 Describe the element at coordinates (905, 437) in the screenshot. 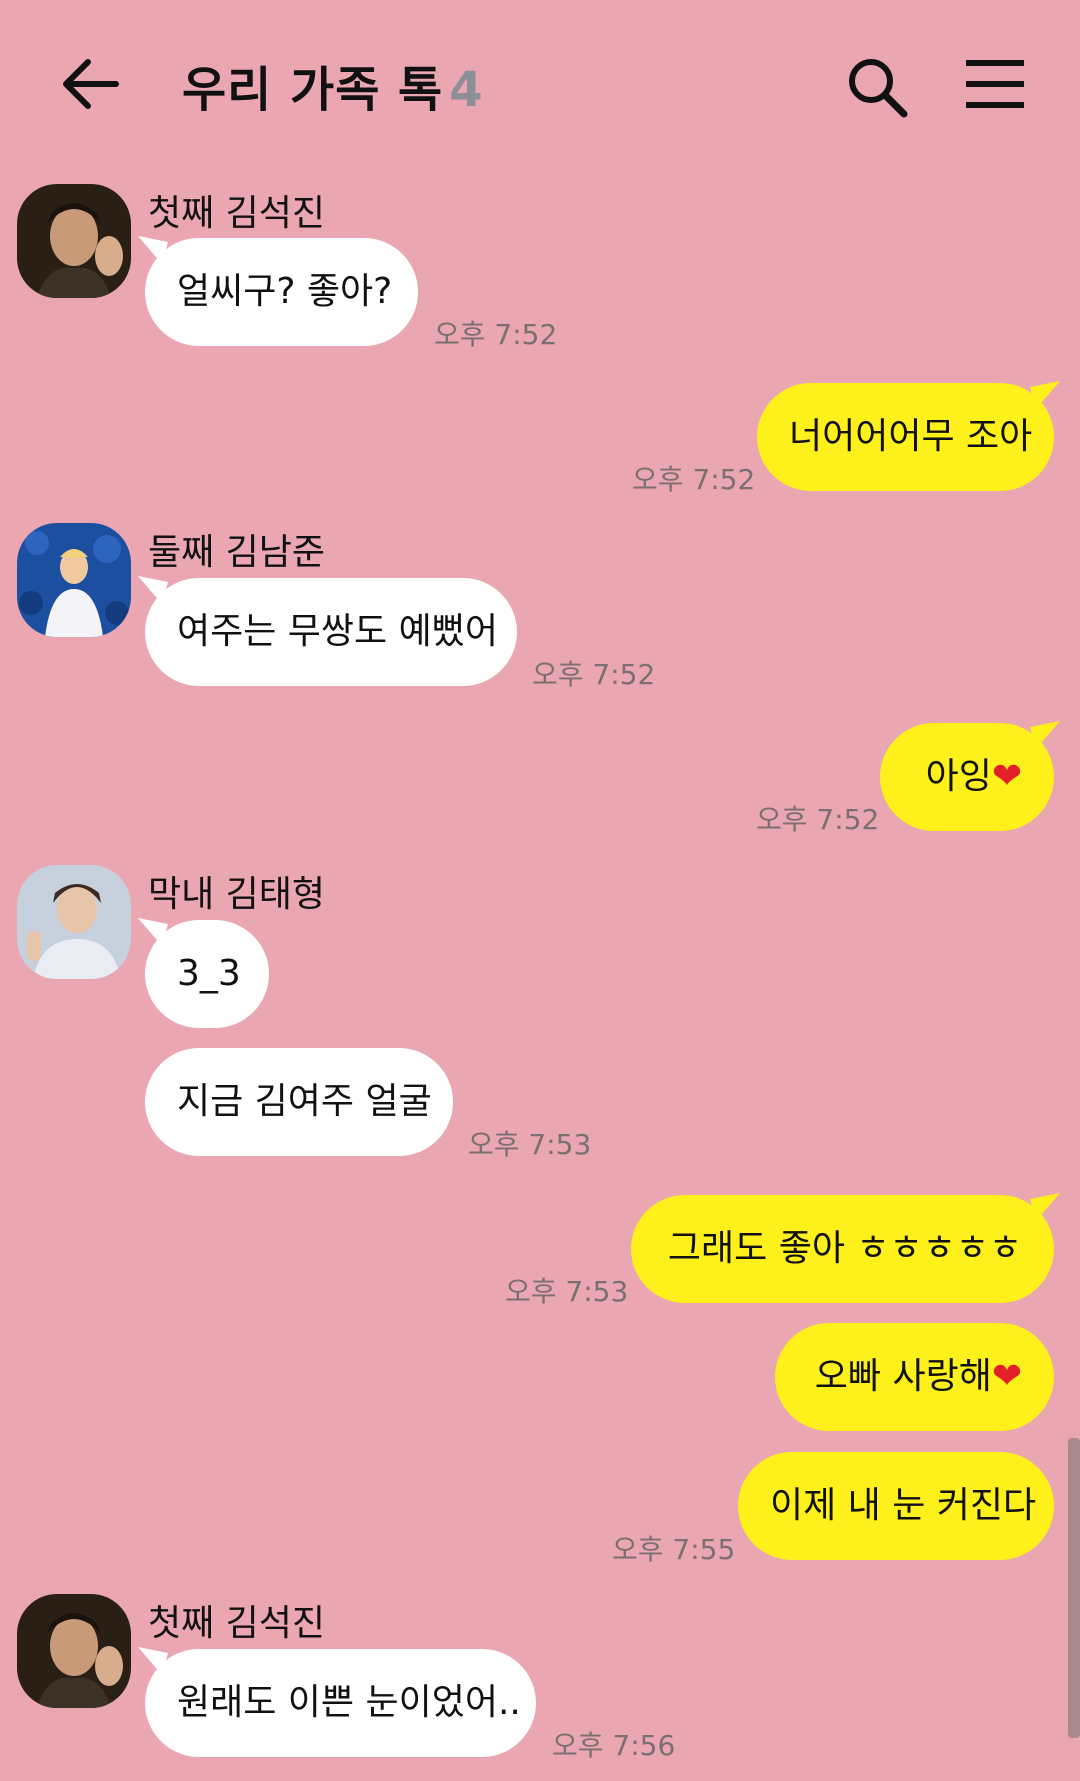

I see `message-bubble: 너어어어무 조아` at that location.